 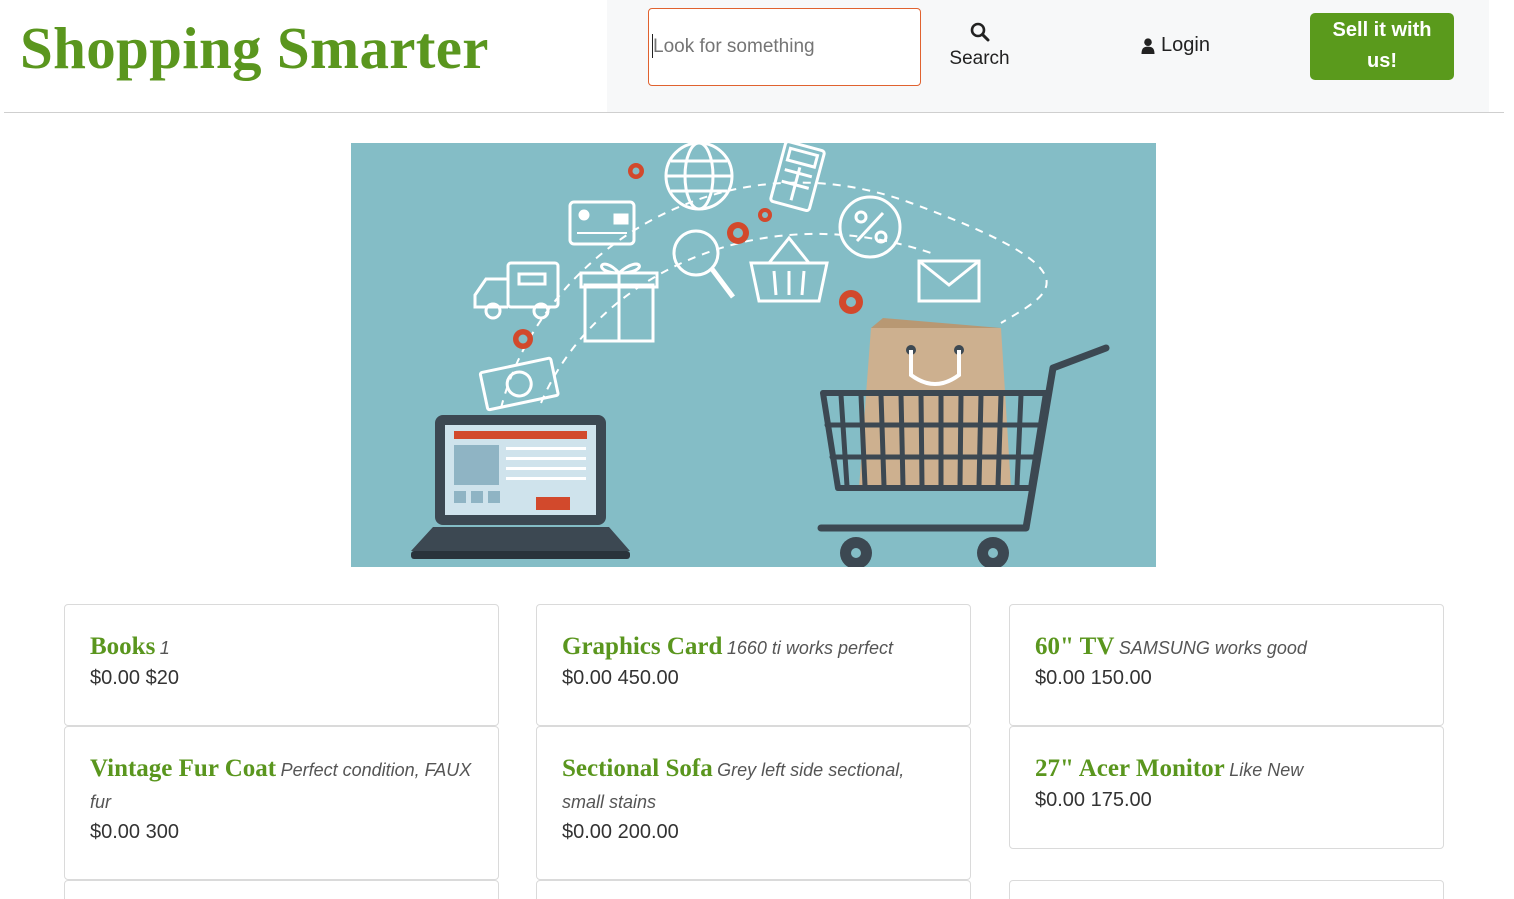 What do you see at coordinates (134, 678) in the screenshot?
I see `listing-price: $0.00 $20` at bounding box center [134, 678].